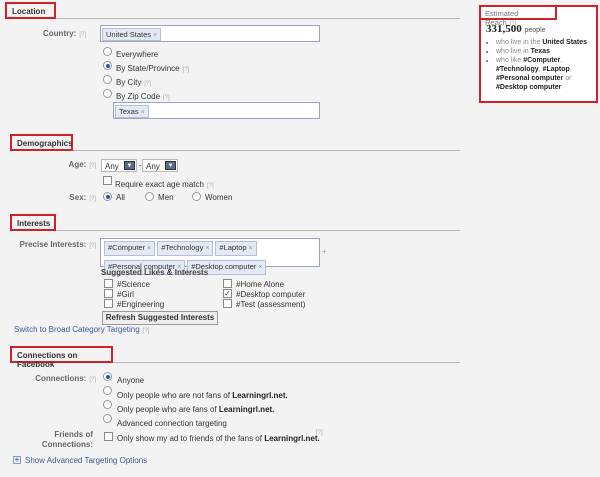 This screenshot has height=477, width=600. What do you see at coordinates (107, 51) in the screenshot?
I see `radio-everywhere` at bounding box center [107, 51].